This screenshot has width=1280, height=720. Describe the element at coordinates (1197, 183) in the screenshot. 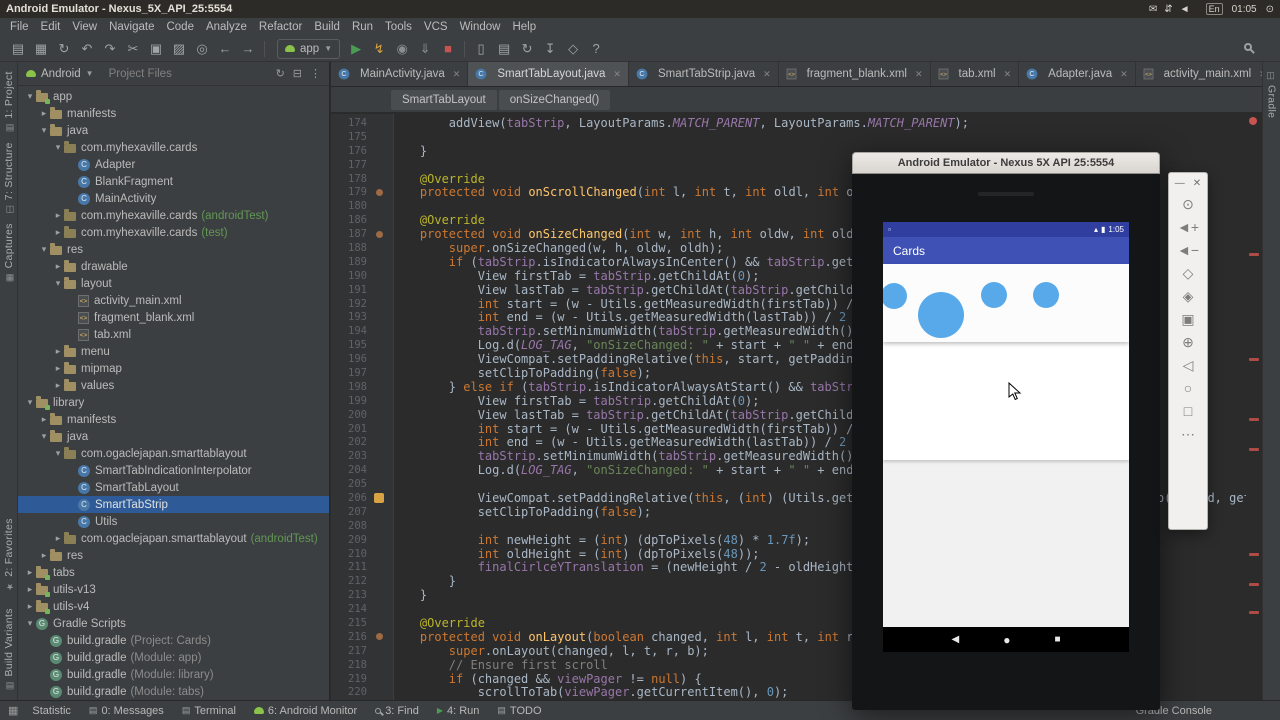

I see `close-icon: ✕` at that location.